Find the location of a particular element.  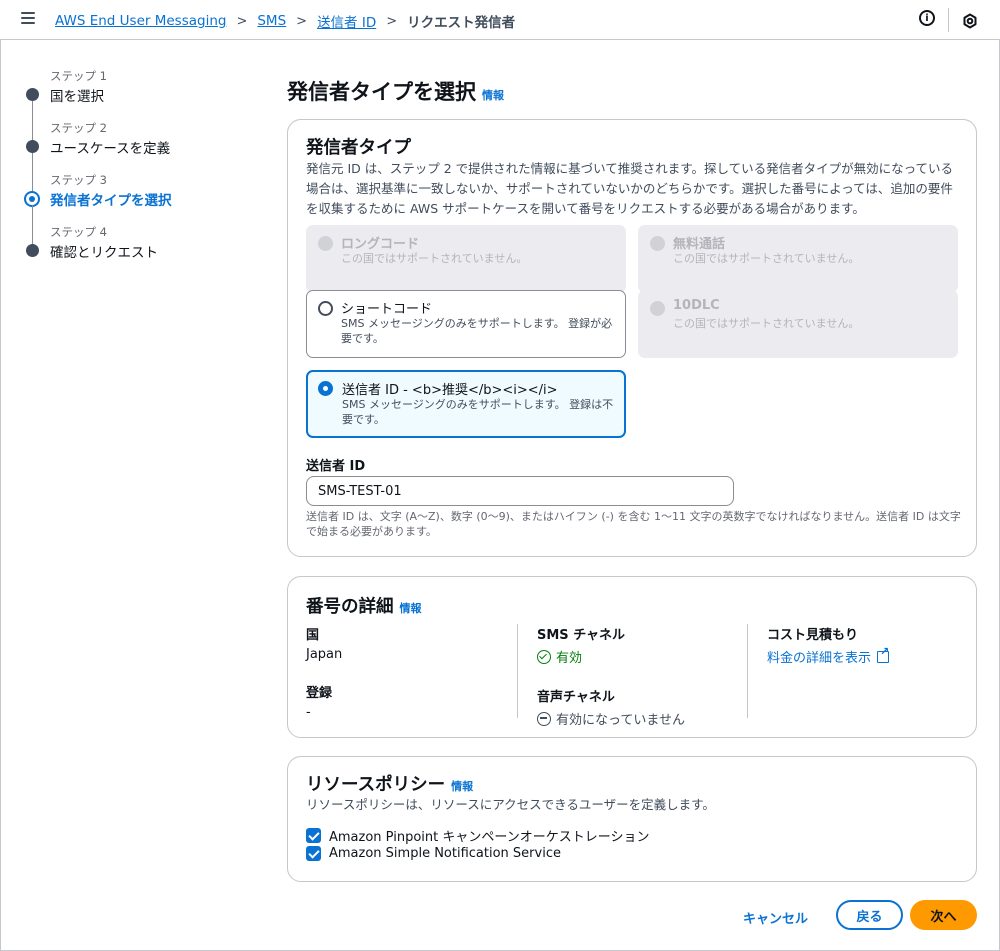

breadcrumb-link-service: AWS End User Messaging is located at coordinates (140, 21).